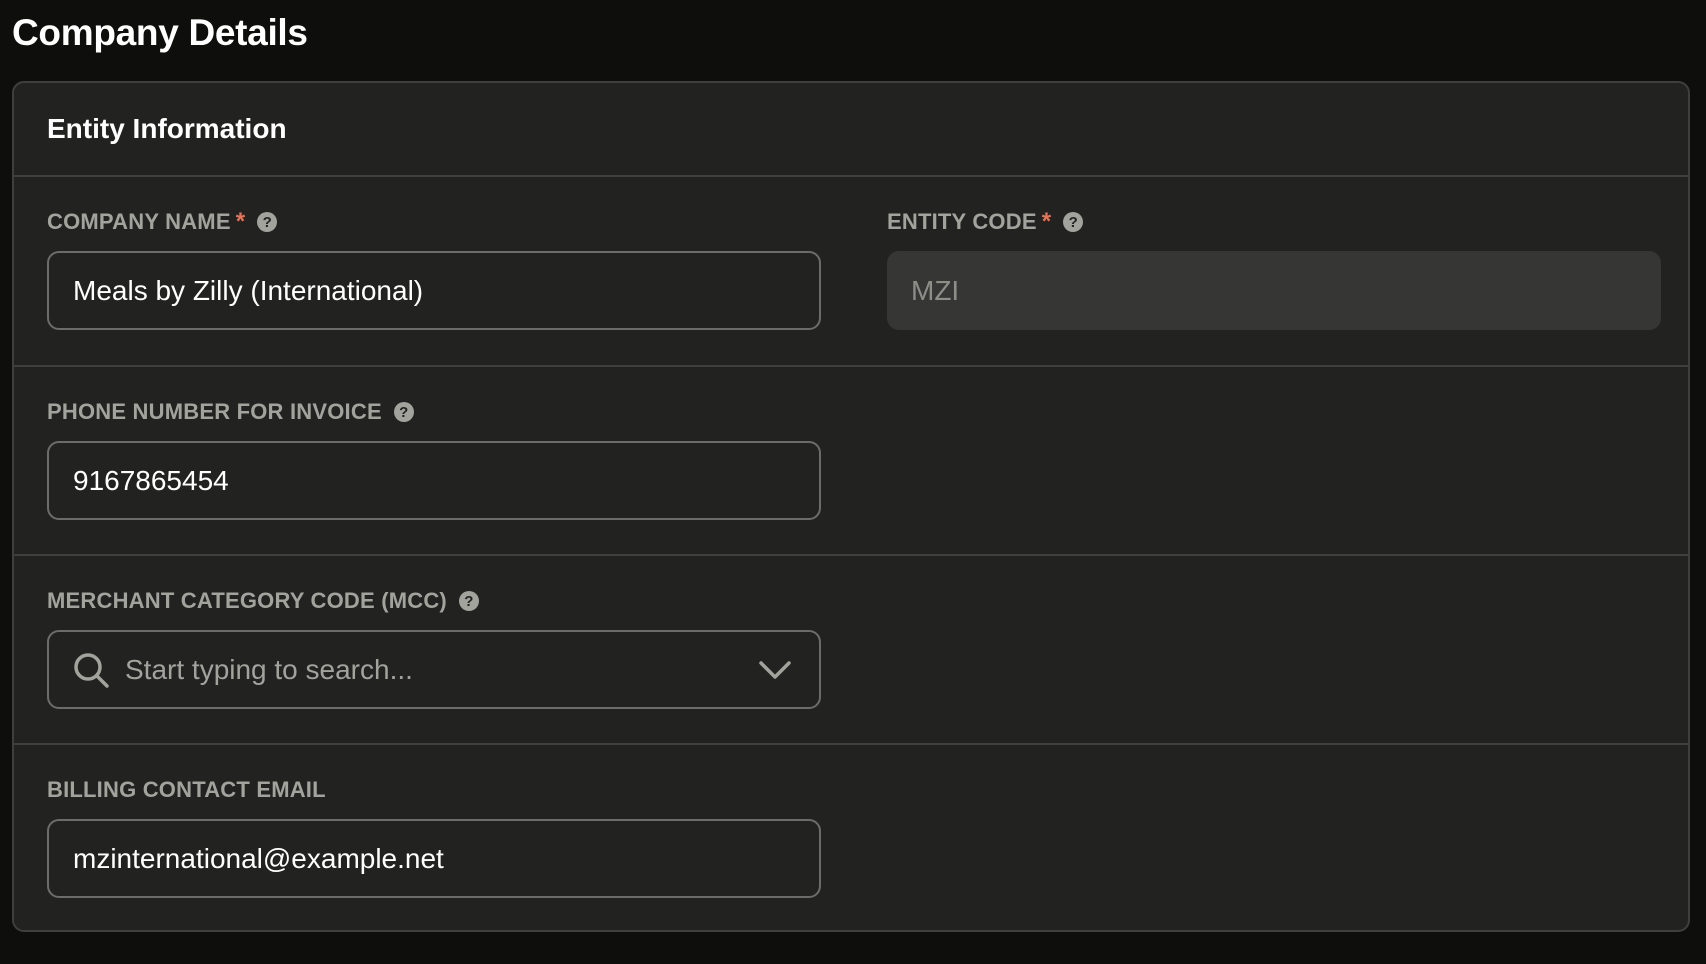  I want to click on billing-email-label-line: BILLING CONTACT EMAIL, so click(434, 790).